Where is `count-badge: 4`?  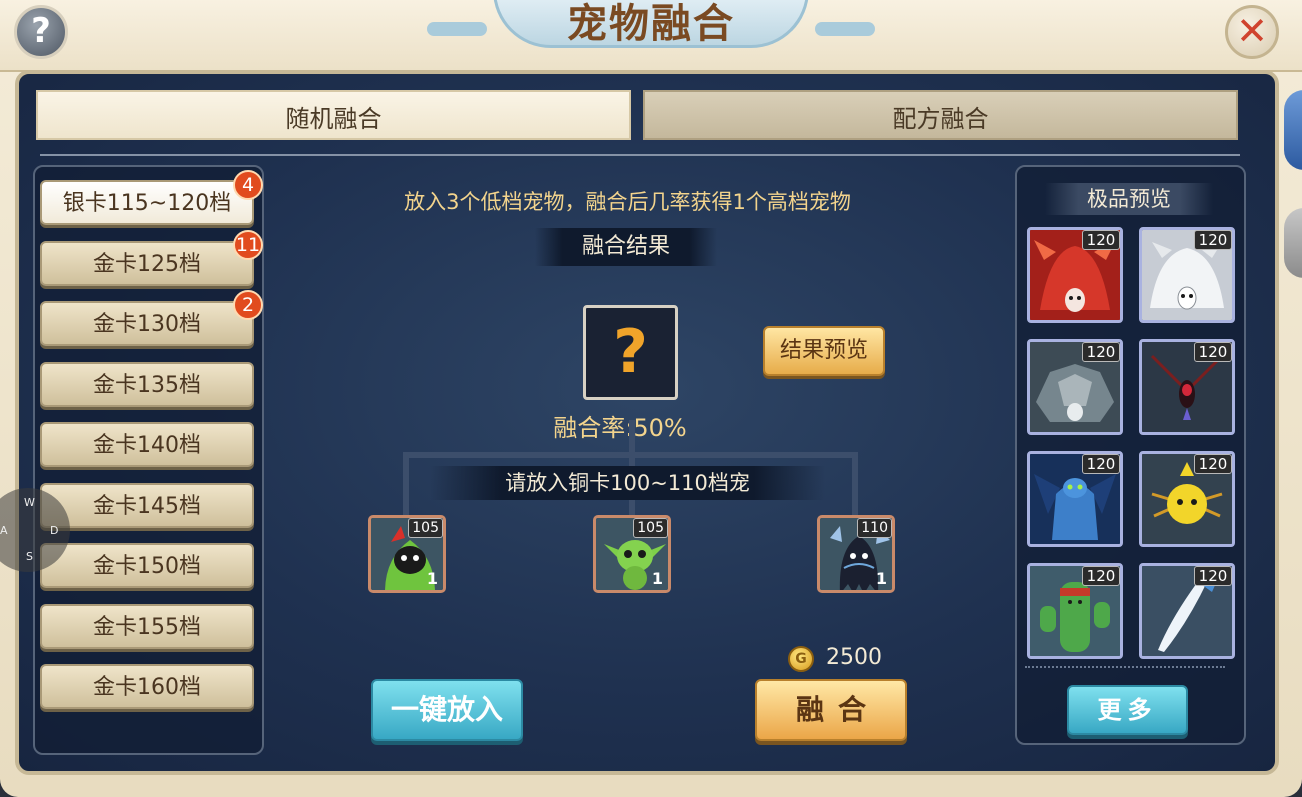
count-badge: 4 is located at coordinates (248, 185).